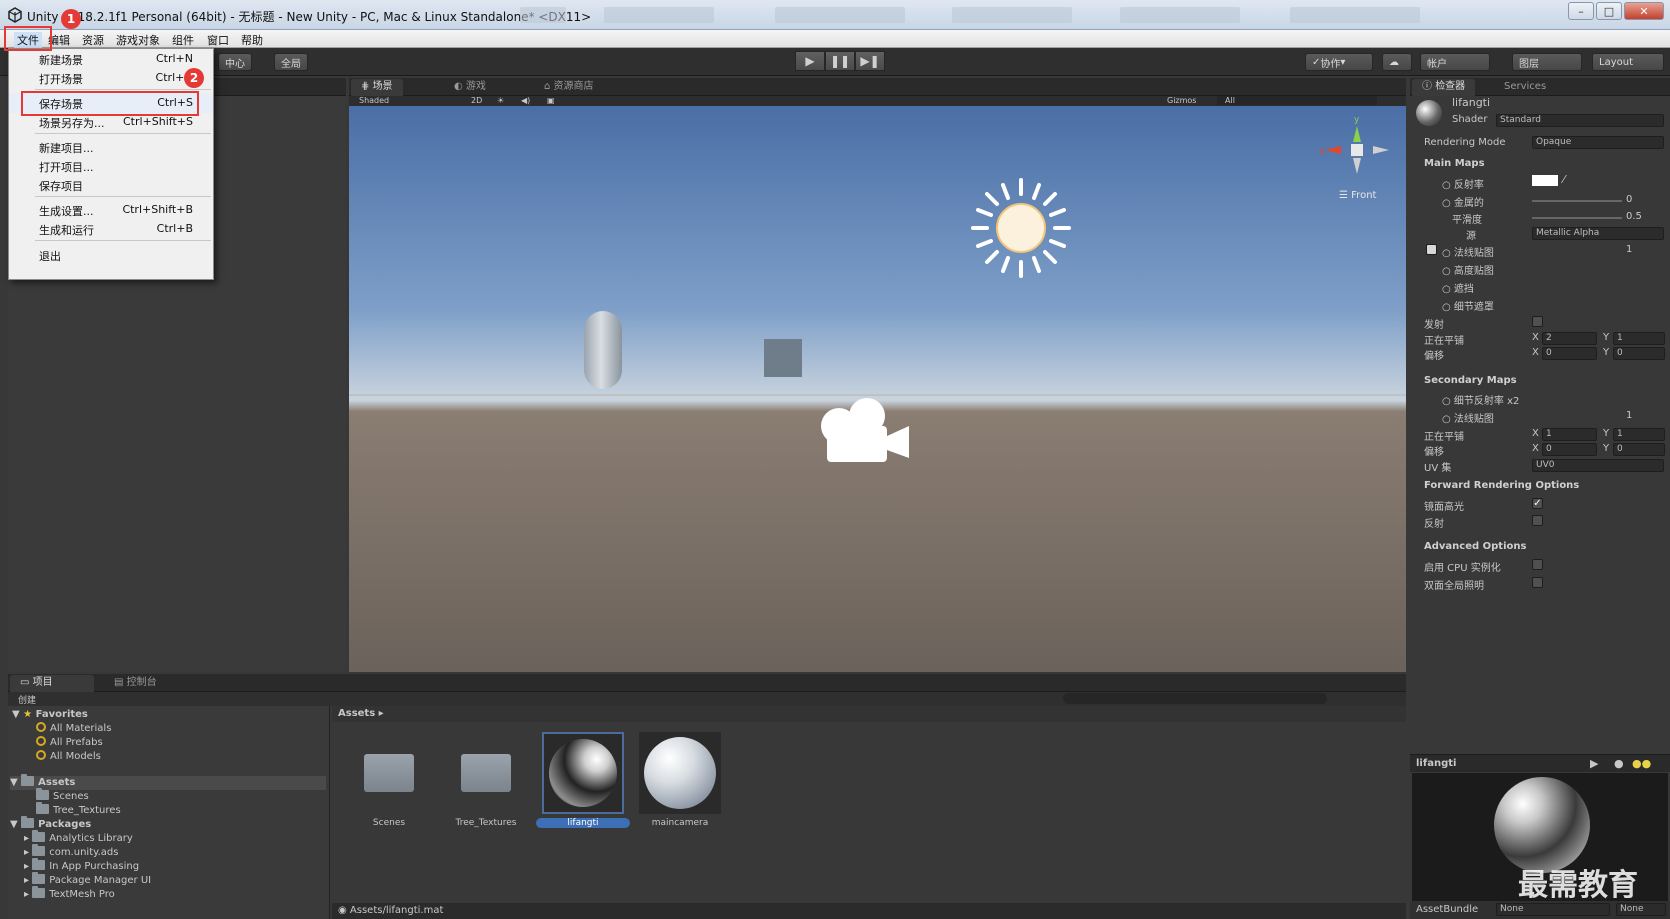  What do you see at coordinates (138, 40) in the screenshot?
I see `menu-gameobject: 游戏对象` at bounding box center [138, 40].